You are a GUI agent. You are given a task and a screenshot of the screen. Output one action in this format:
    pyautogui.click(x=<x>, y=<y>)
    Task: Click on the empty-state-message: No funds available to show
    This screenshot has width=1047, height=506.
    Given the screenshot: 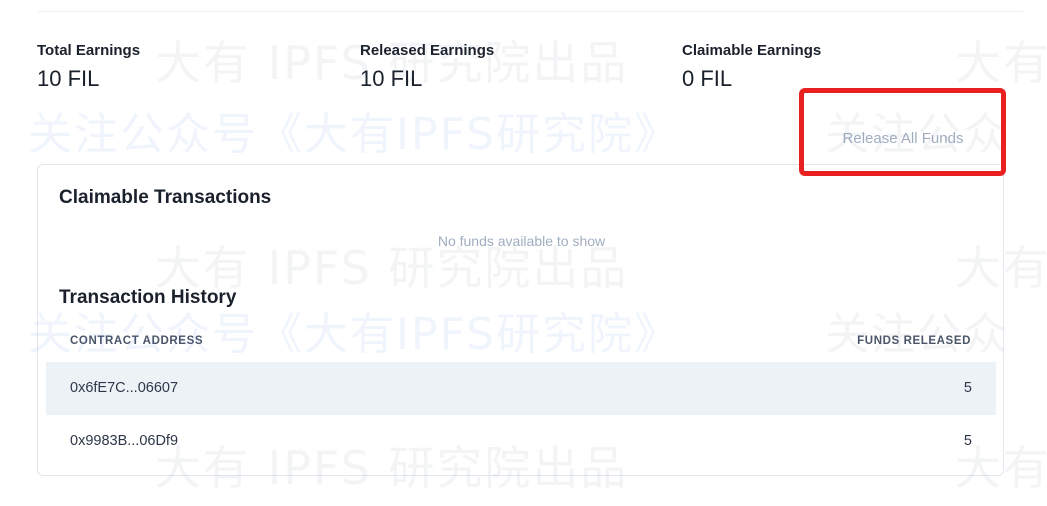 What is the action you would take?
    pyautogui.click(x=521, y=241)
    